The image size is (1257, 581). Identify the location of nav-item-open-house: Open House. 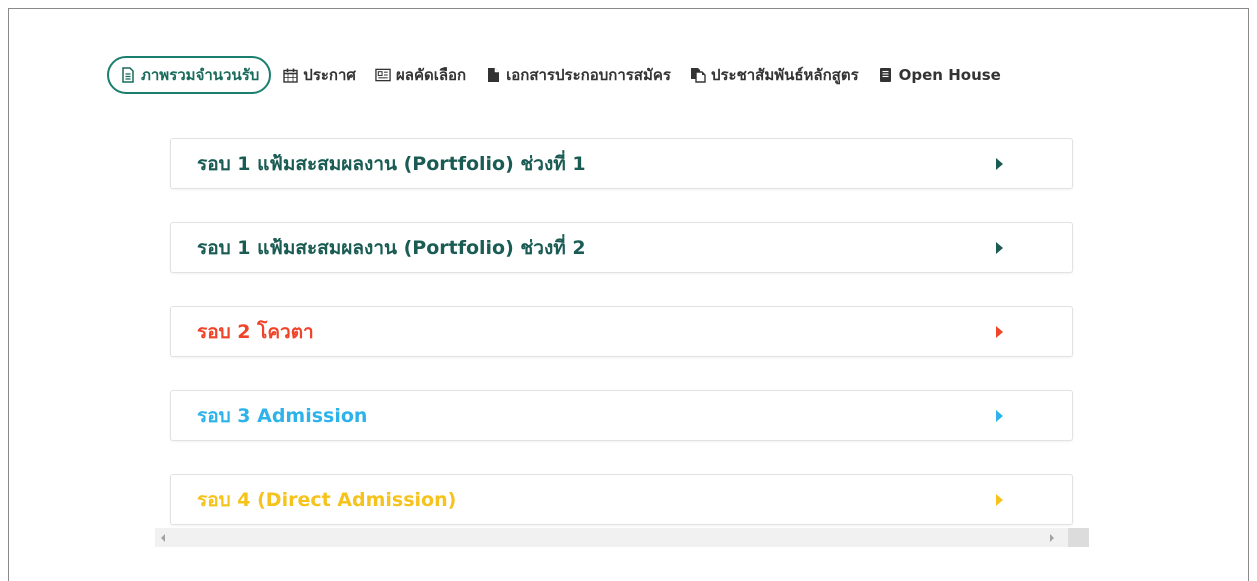
(939, 75).